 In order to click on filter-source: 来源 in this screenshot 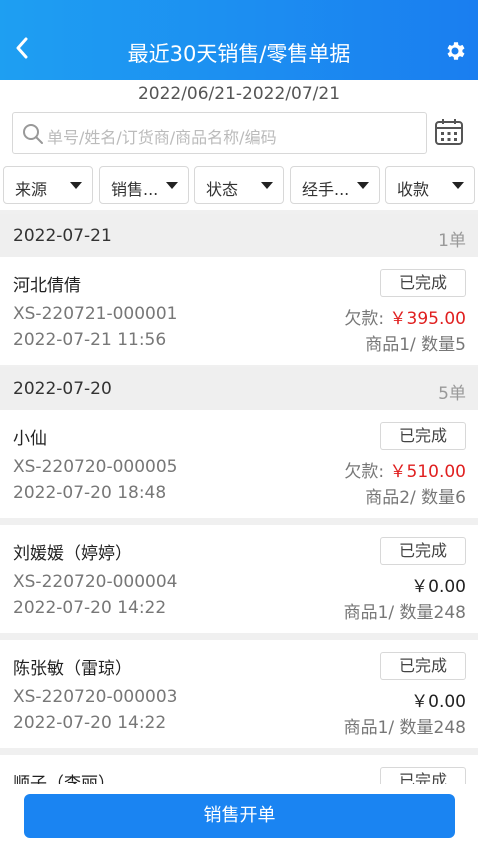, I will do `click(48, 185)`.